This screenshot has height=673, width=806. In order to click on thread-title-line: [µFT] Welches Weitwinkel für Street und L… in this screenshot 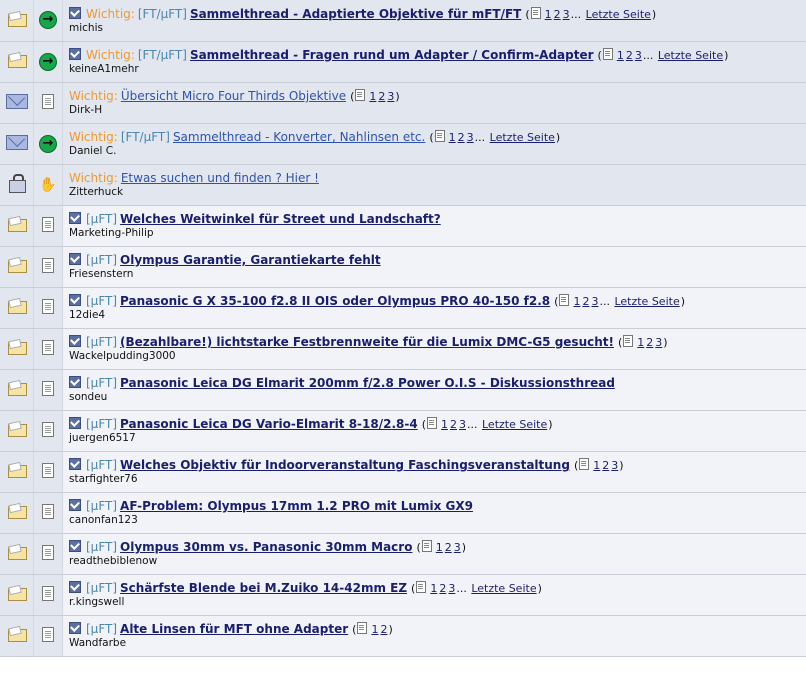, I will do `click(437, 219)`.